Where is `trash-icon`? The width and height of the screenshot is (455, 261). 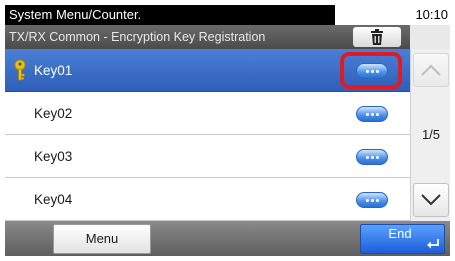
trash-icon is located at coordinates (377, 37).